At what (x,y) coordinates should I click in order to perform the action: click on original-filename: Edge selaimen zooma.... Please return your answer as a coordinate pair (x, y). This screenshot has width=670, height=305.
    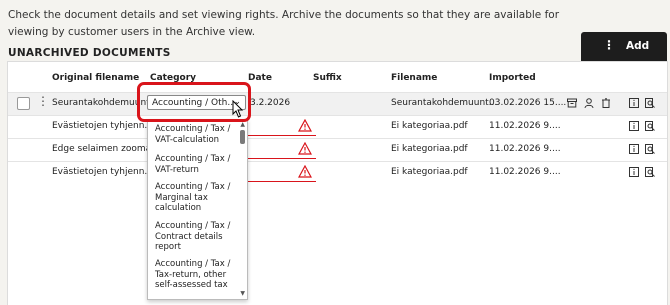
    Looking at the image, I should click on (106, 149).